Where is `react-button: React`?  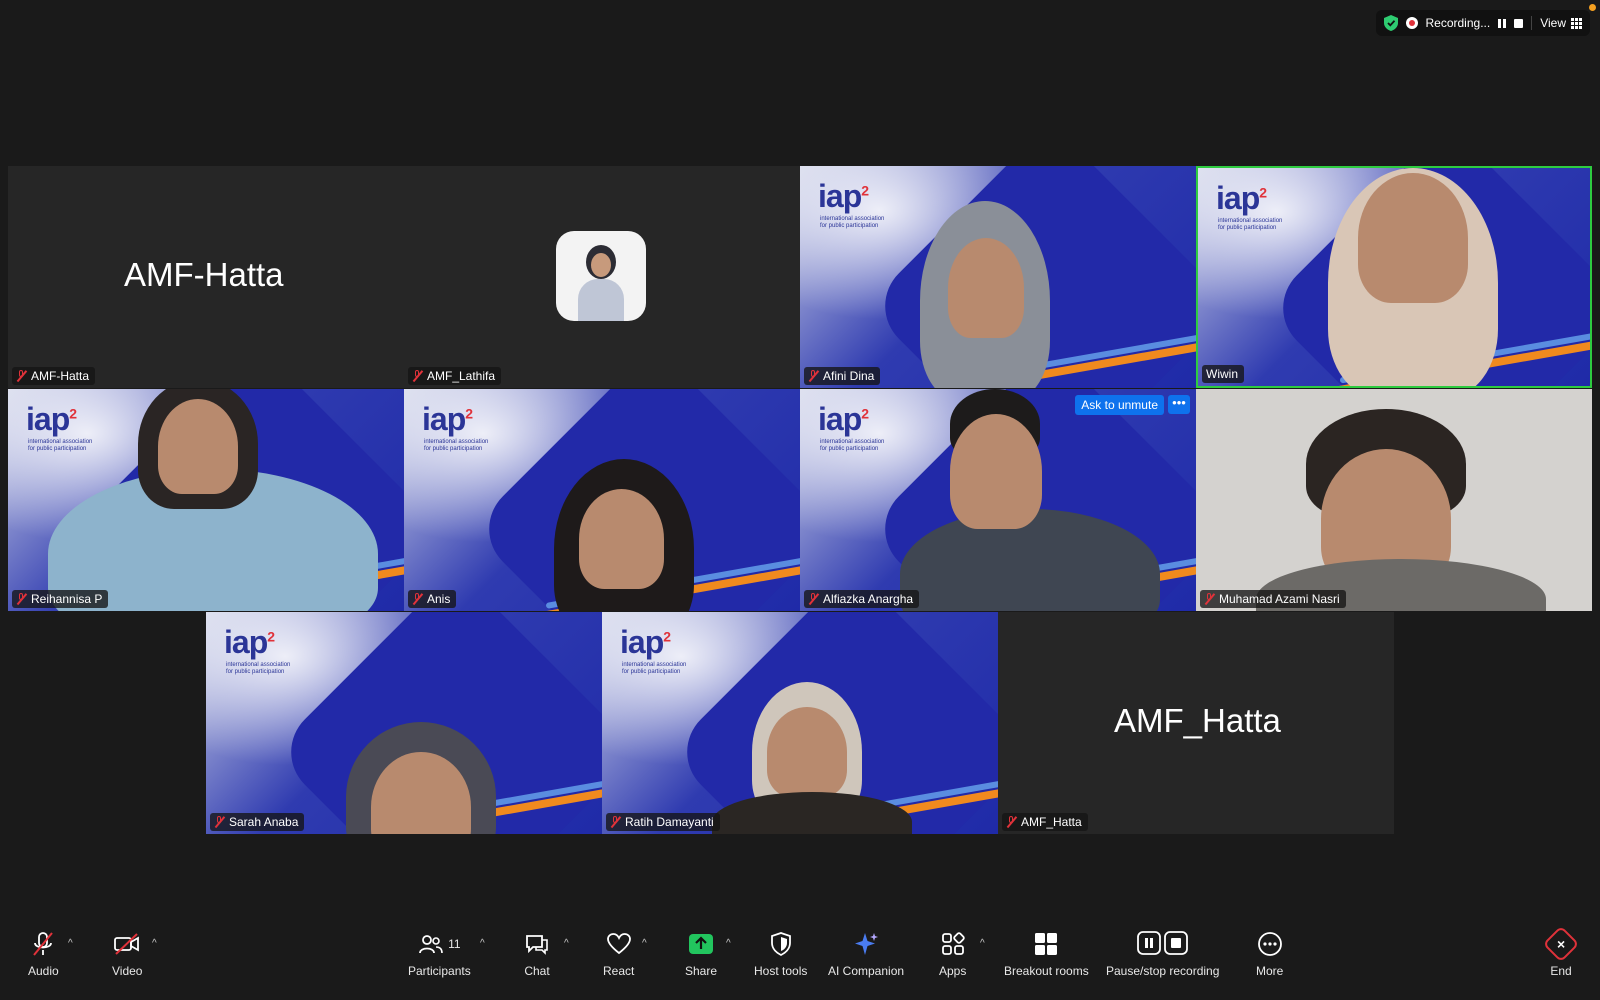 react-button: React is located at coordinates (618, 954).